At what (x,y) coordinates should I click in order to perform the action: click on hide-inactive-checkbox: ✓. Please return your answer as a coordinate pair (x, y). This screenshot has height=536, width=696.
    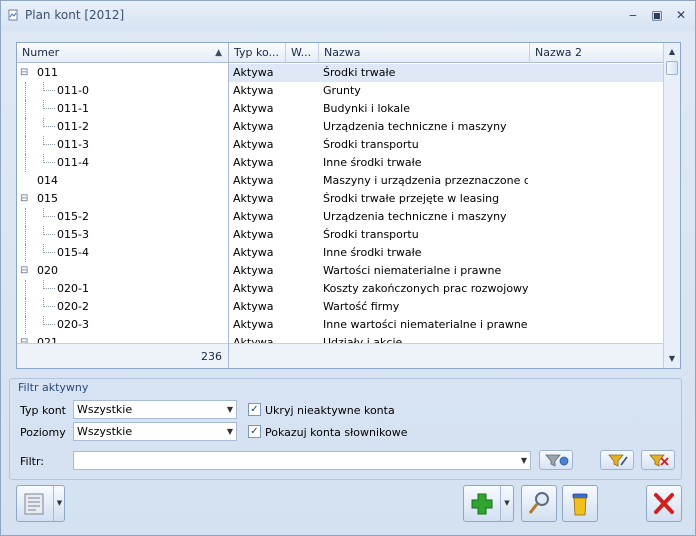
    Looking at the image, I should click on (254, 409).